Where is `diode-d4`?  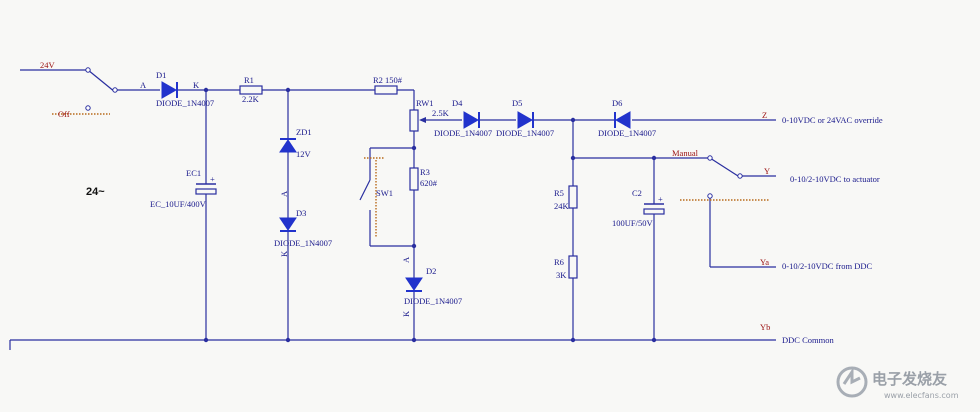
diode-d4 is located at coordinates (471, 120).